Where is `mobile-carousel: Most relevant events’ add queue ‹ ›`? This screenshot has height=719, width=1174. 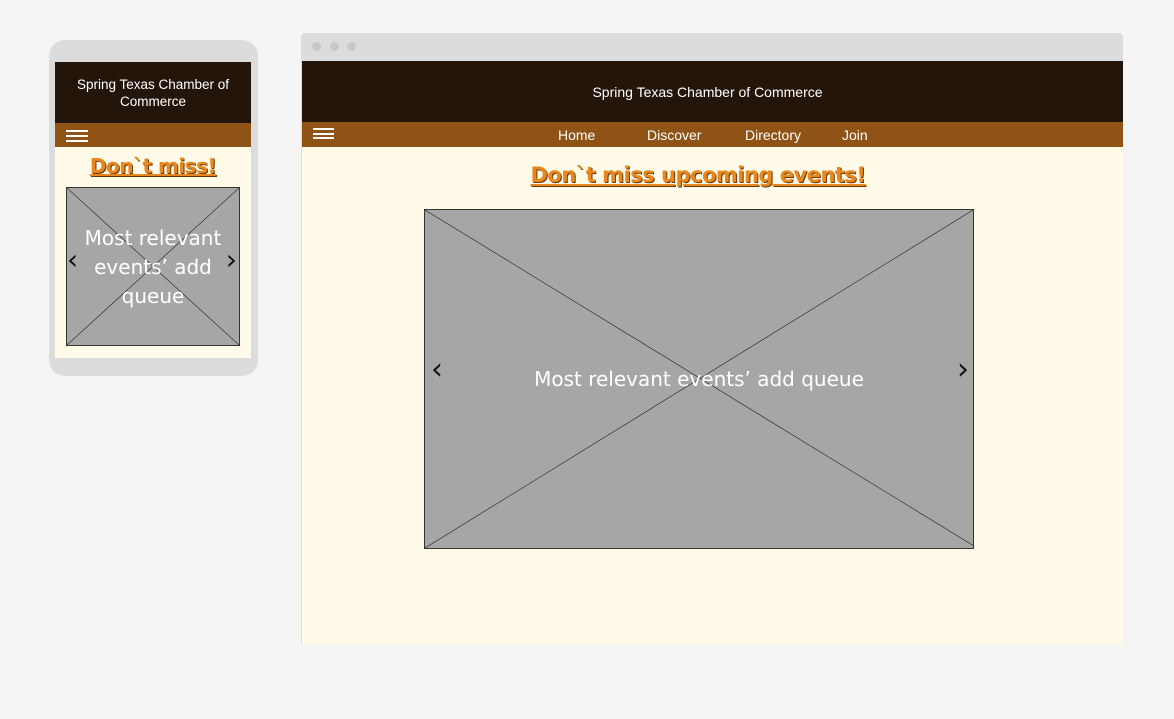 mobile-carousel: Most relevant events’ add queue ‹ › is located at coordinates (153, 266).